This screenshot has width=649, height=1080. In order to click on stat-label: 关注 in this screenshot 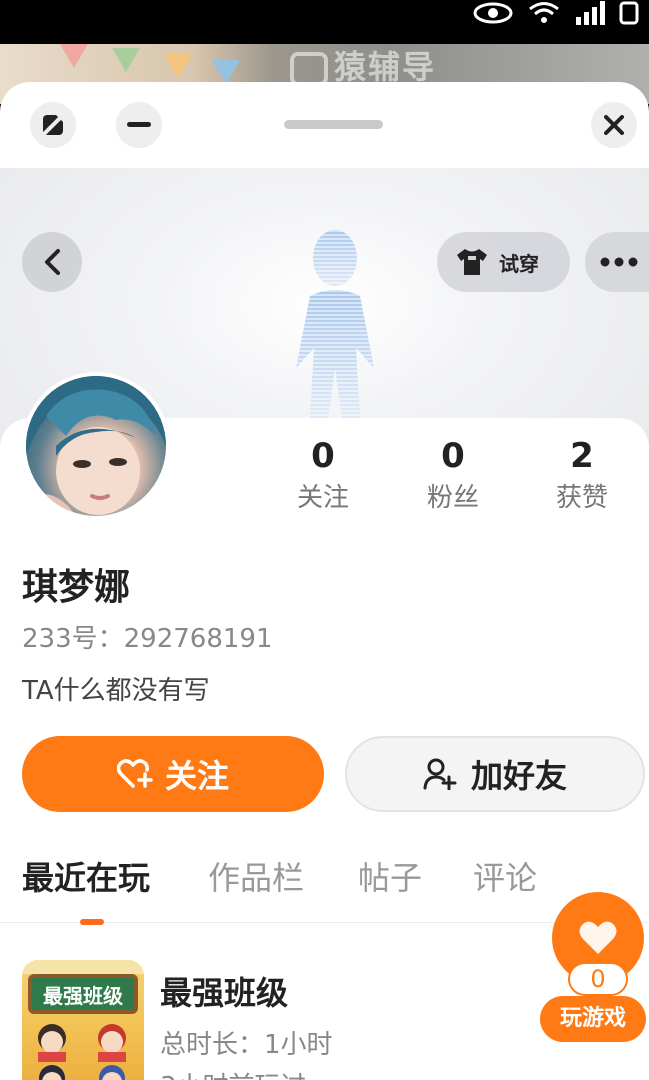, I will do `click(322, 498)`.